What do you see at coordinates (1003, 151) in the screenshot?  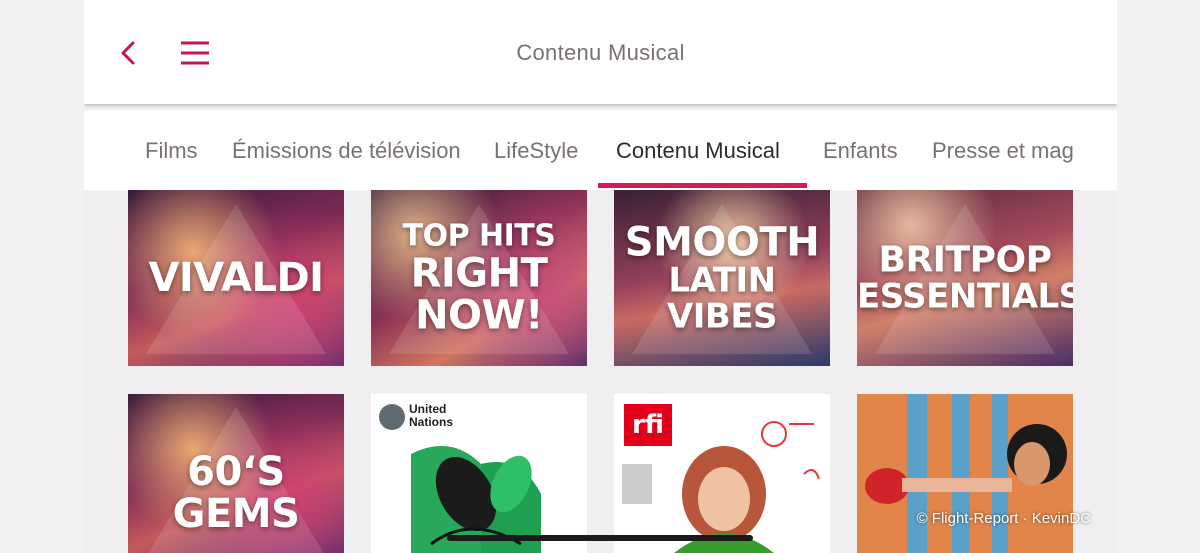 I see `tab-presse-et-mag: Presse et mag` at bounding box center [1003, 151].